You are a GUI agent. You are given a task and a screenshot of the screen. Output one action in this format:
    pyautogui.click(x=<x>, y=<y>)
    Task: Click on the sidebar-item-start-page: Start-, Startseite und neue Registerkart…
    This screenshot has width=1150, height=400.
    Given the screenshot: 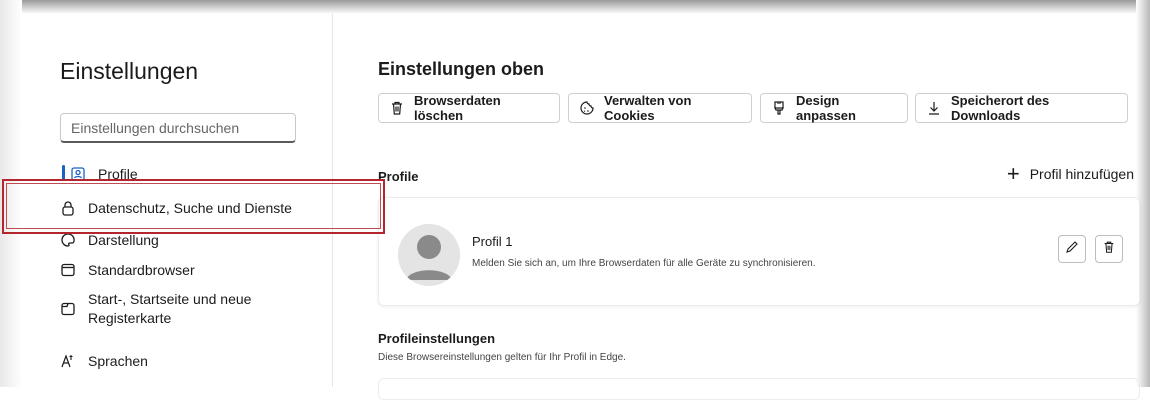 What is the action you would take?
    pyautogui.click(x=155, y=309)
    